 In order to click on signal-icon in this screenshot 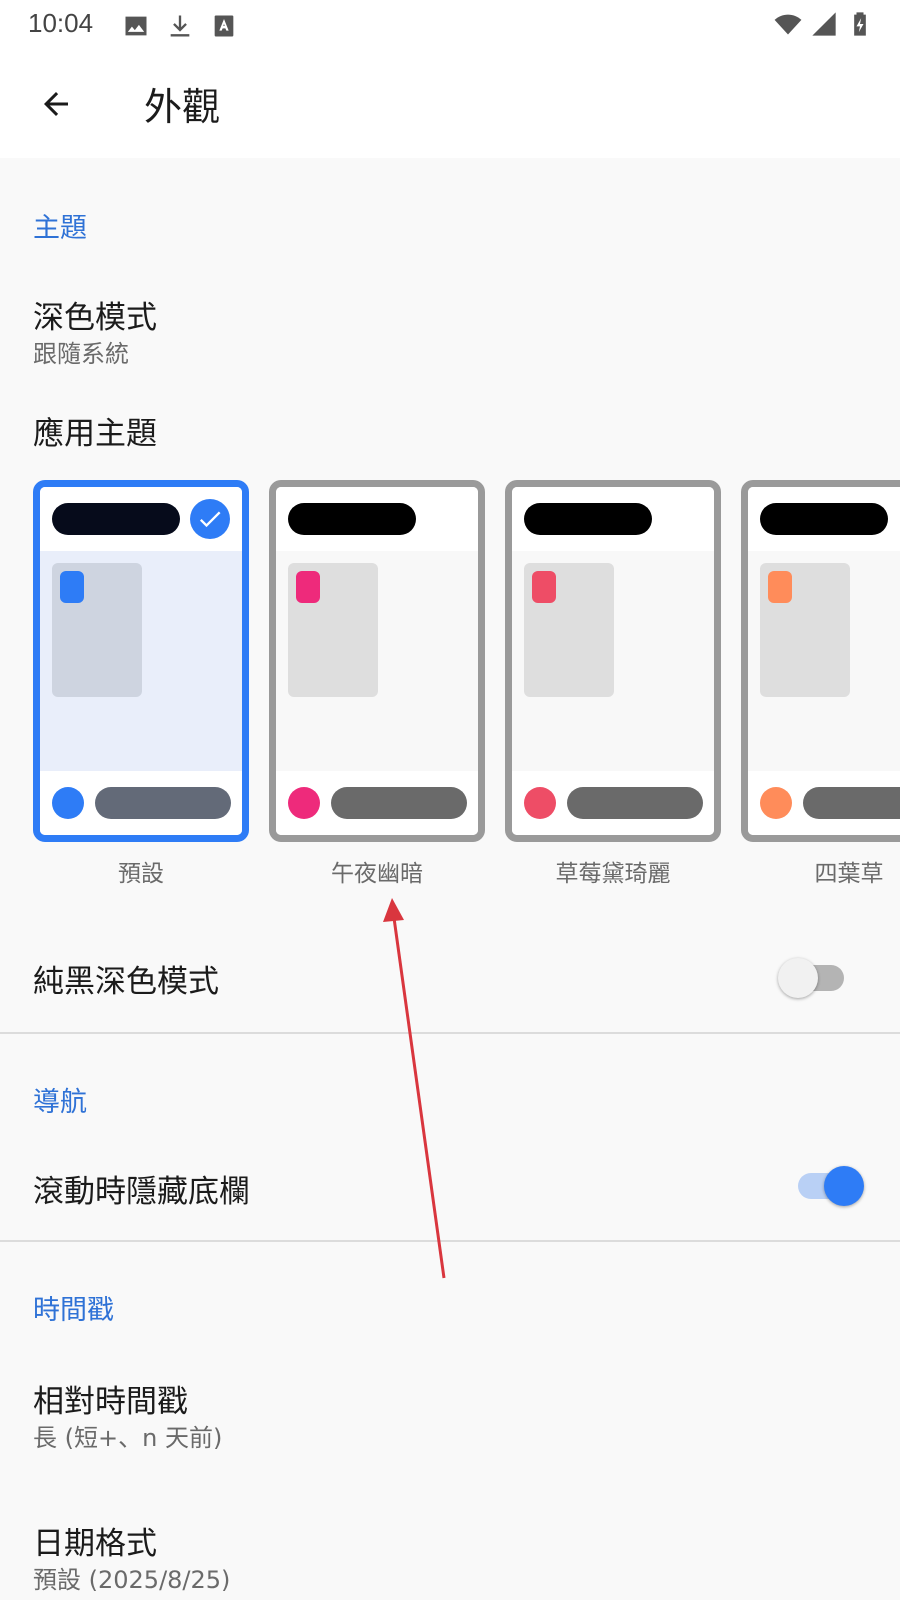, I will do `click(824, 24)`.